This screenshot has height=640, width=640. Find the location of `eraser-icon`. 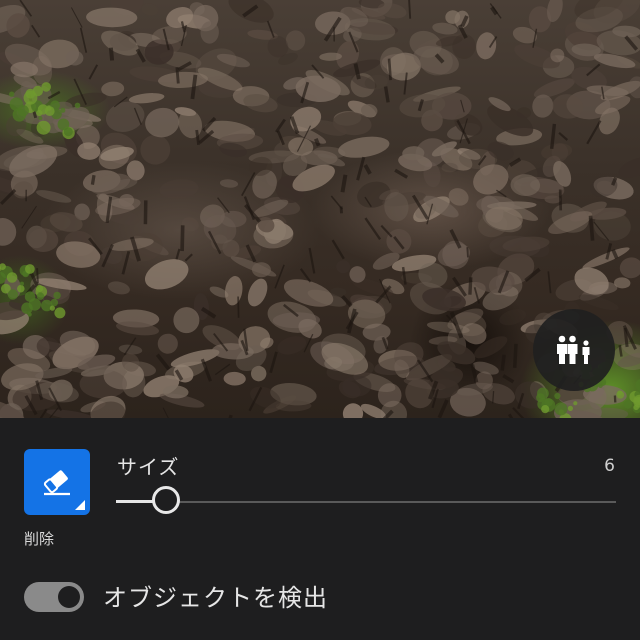

eraser-icon is located at coordinates (56, 483).